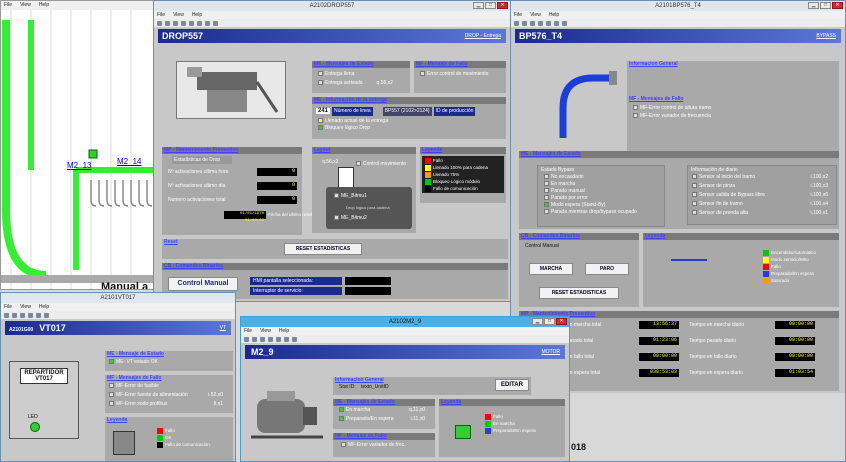  Describe the element at coordinates (277, 200) in the screenshot. I see `activations-total: 0` at that location.